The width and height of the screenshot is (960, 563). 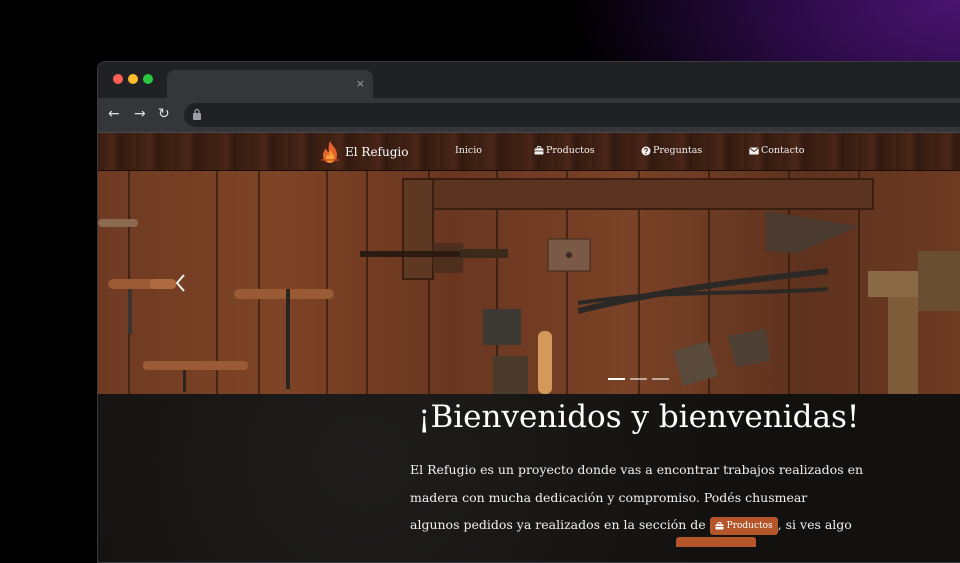 I want to click on flame-logo-icon, so click(x=330, y=152).